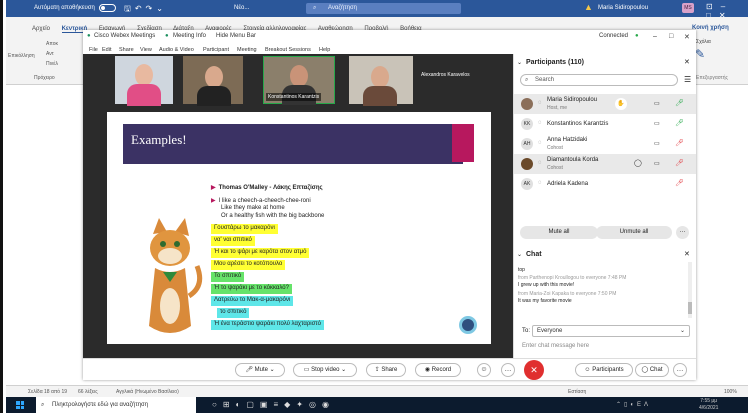 This screenshot has width=748, height=413. I want to click on focus-button: Εστίαση, so click(577, 392).